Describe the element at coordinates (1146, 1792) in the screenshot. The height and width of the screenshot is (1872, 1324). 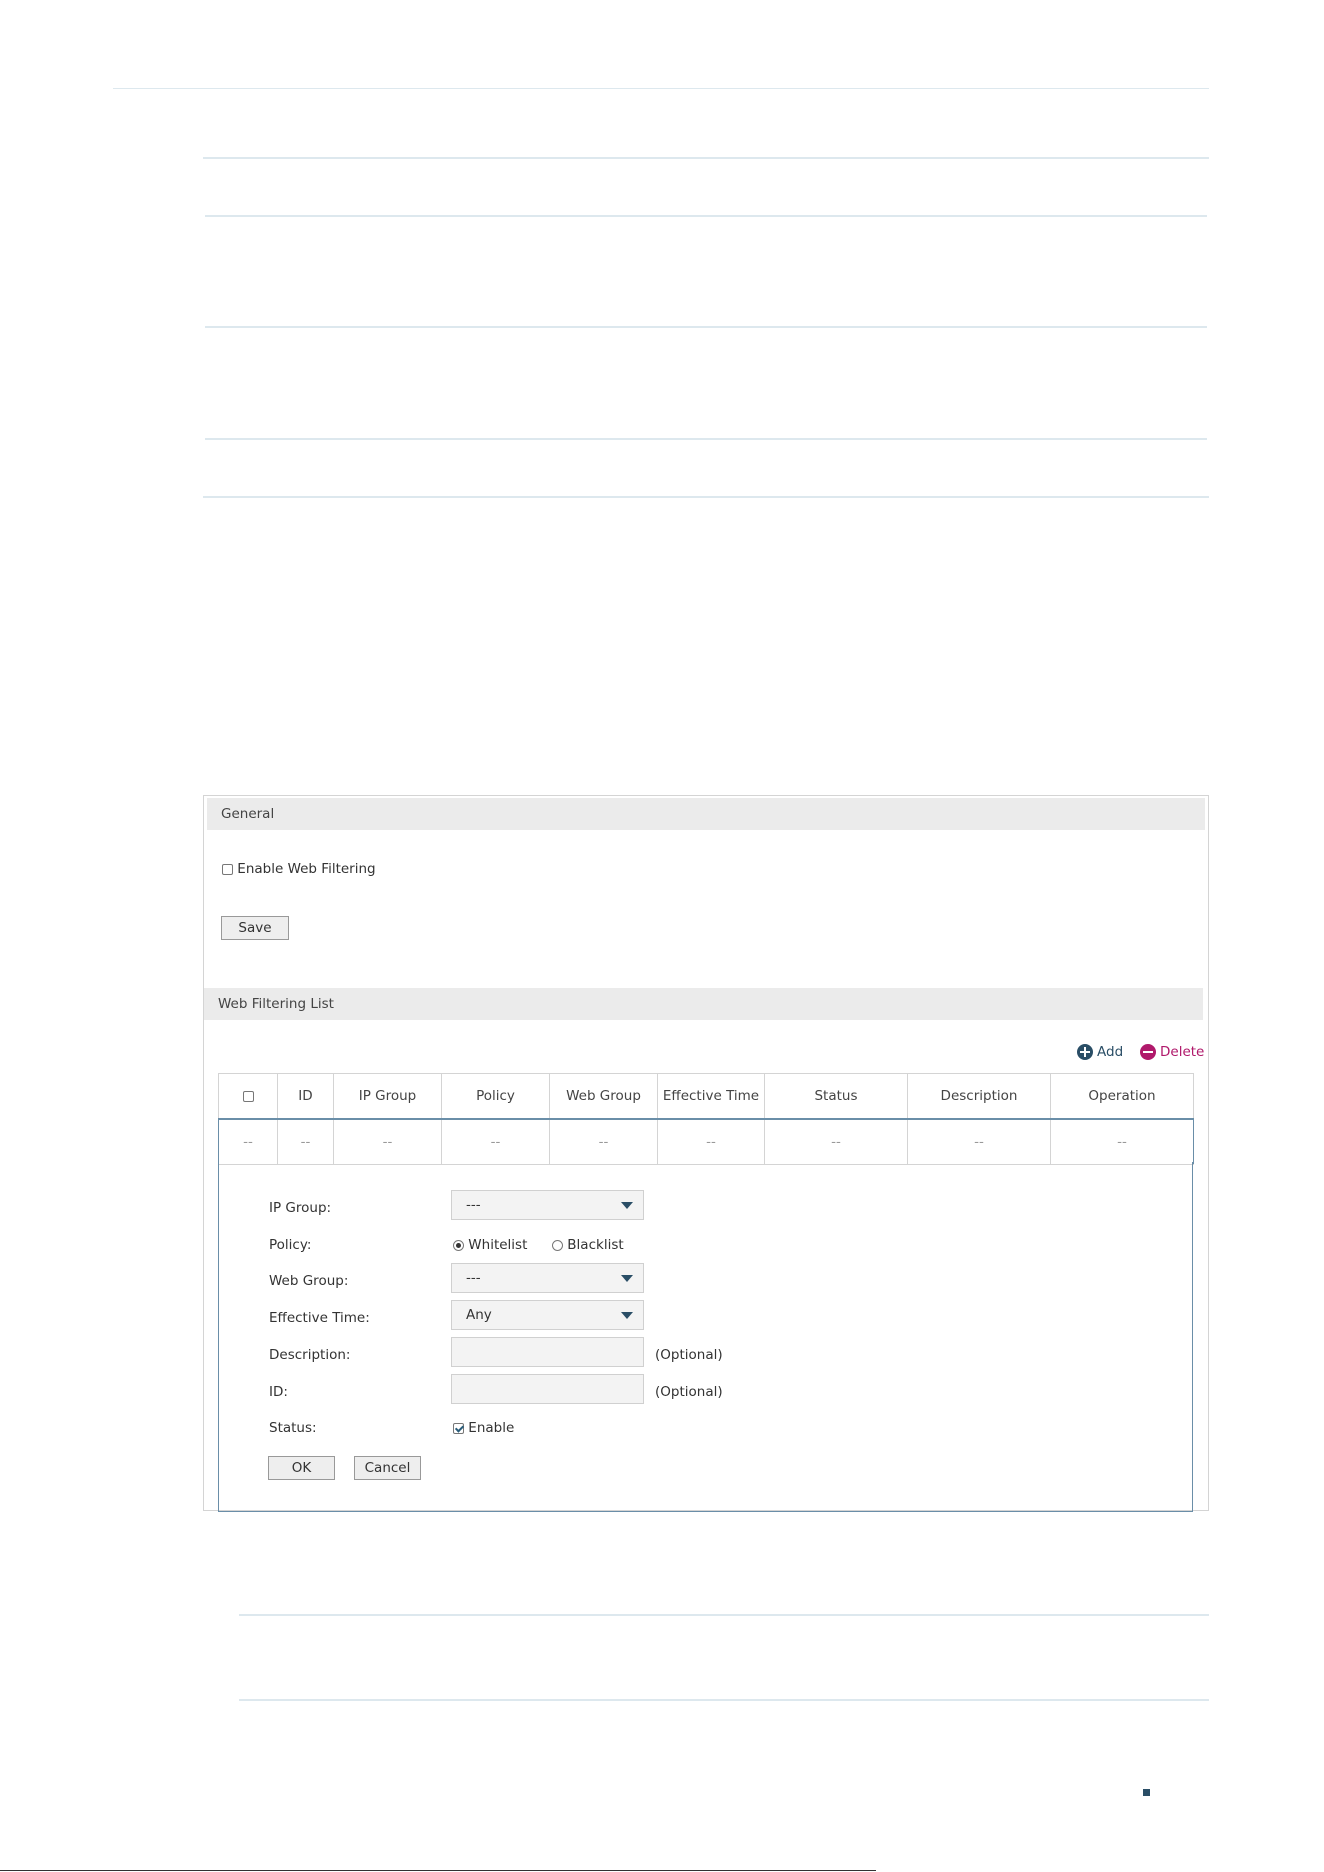
I see `page-marker-square` at that location.